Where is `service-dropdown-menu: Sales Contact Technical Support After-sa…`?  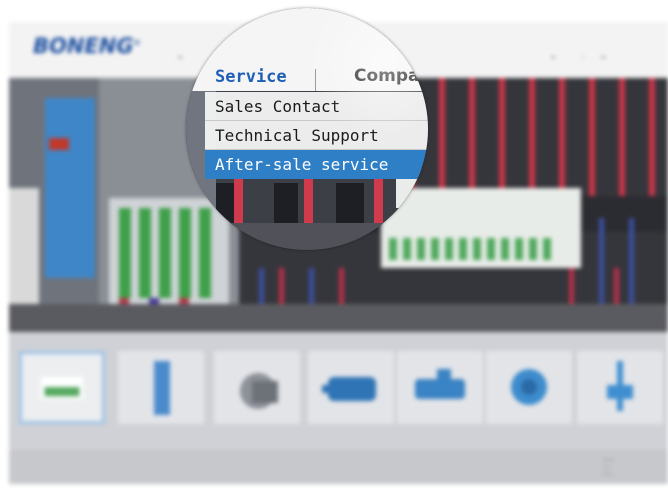
service-dropdown-menu: Sales Contact Technical Support After-sa… is located at coordinates (316, 135).